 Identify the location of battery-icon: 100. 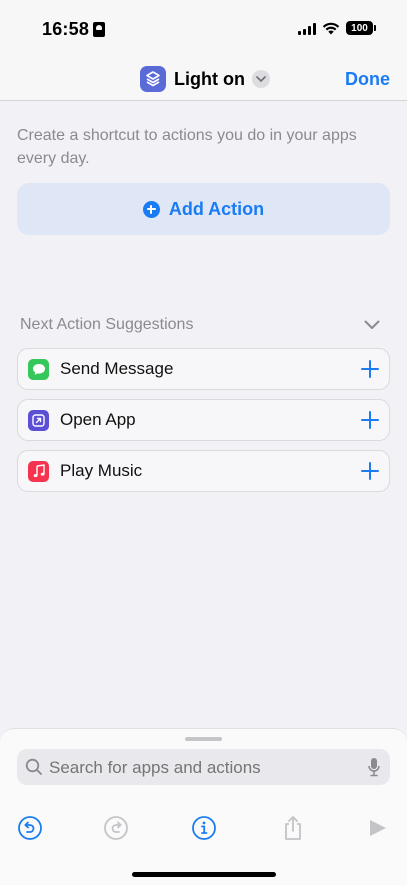
(361, 28).